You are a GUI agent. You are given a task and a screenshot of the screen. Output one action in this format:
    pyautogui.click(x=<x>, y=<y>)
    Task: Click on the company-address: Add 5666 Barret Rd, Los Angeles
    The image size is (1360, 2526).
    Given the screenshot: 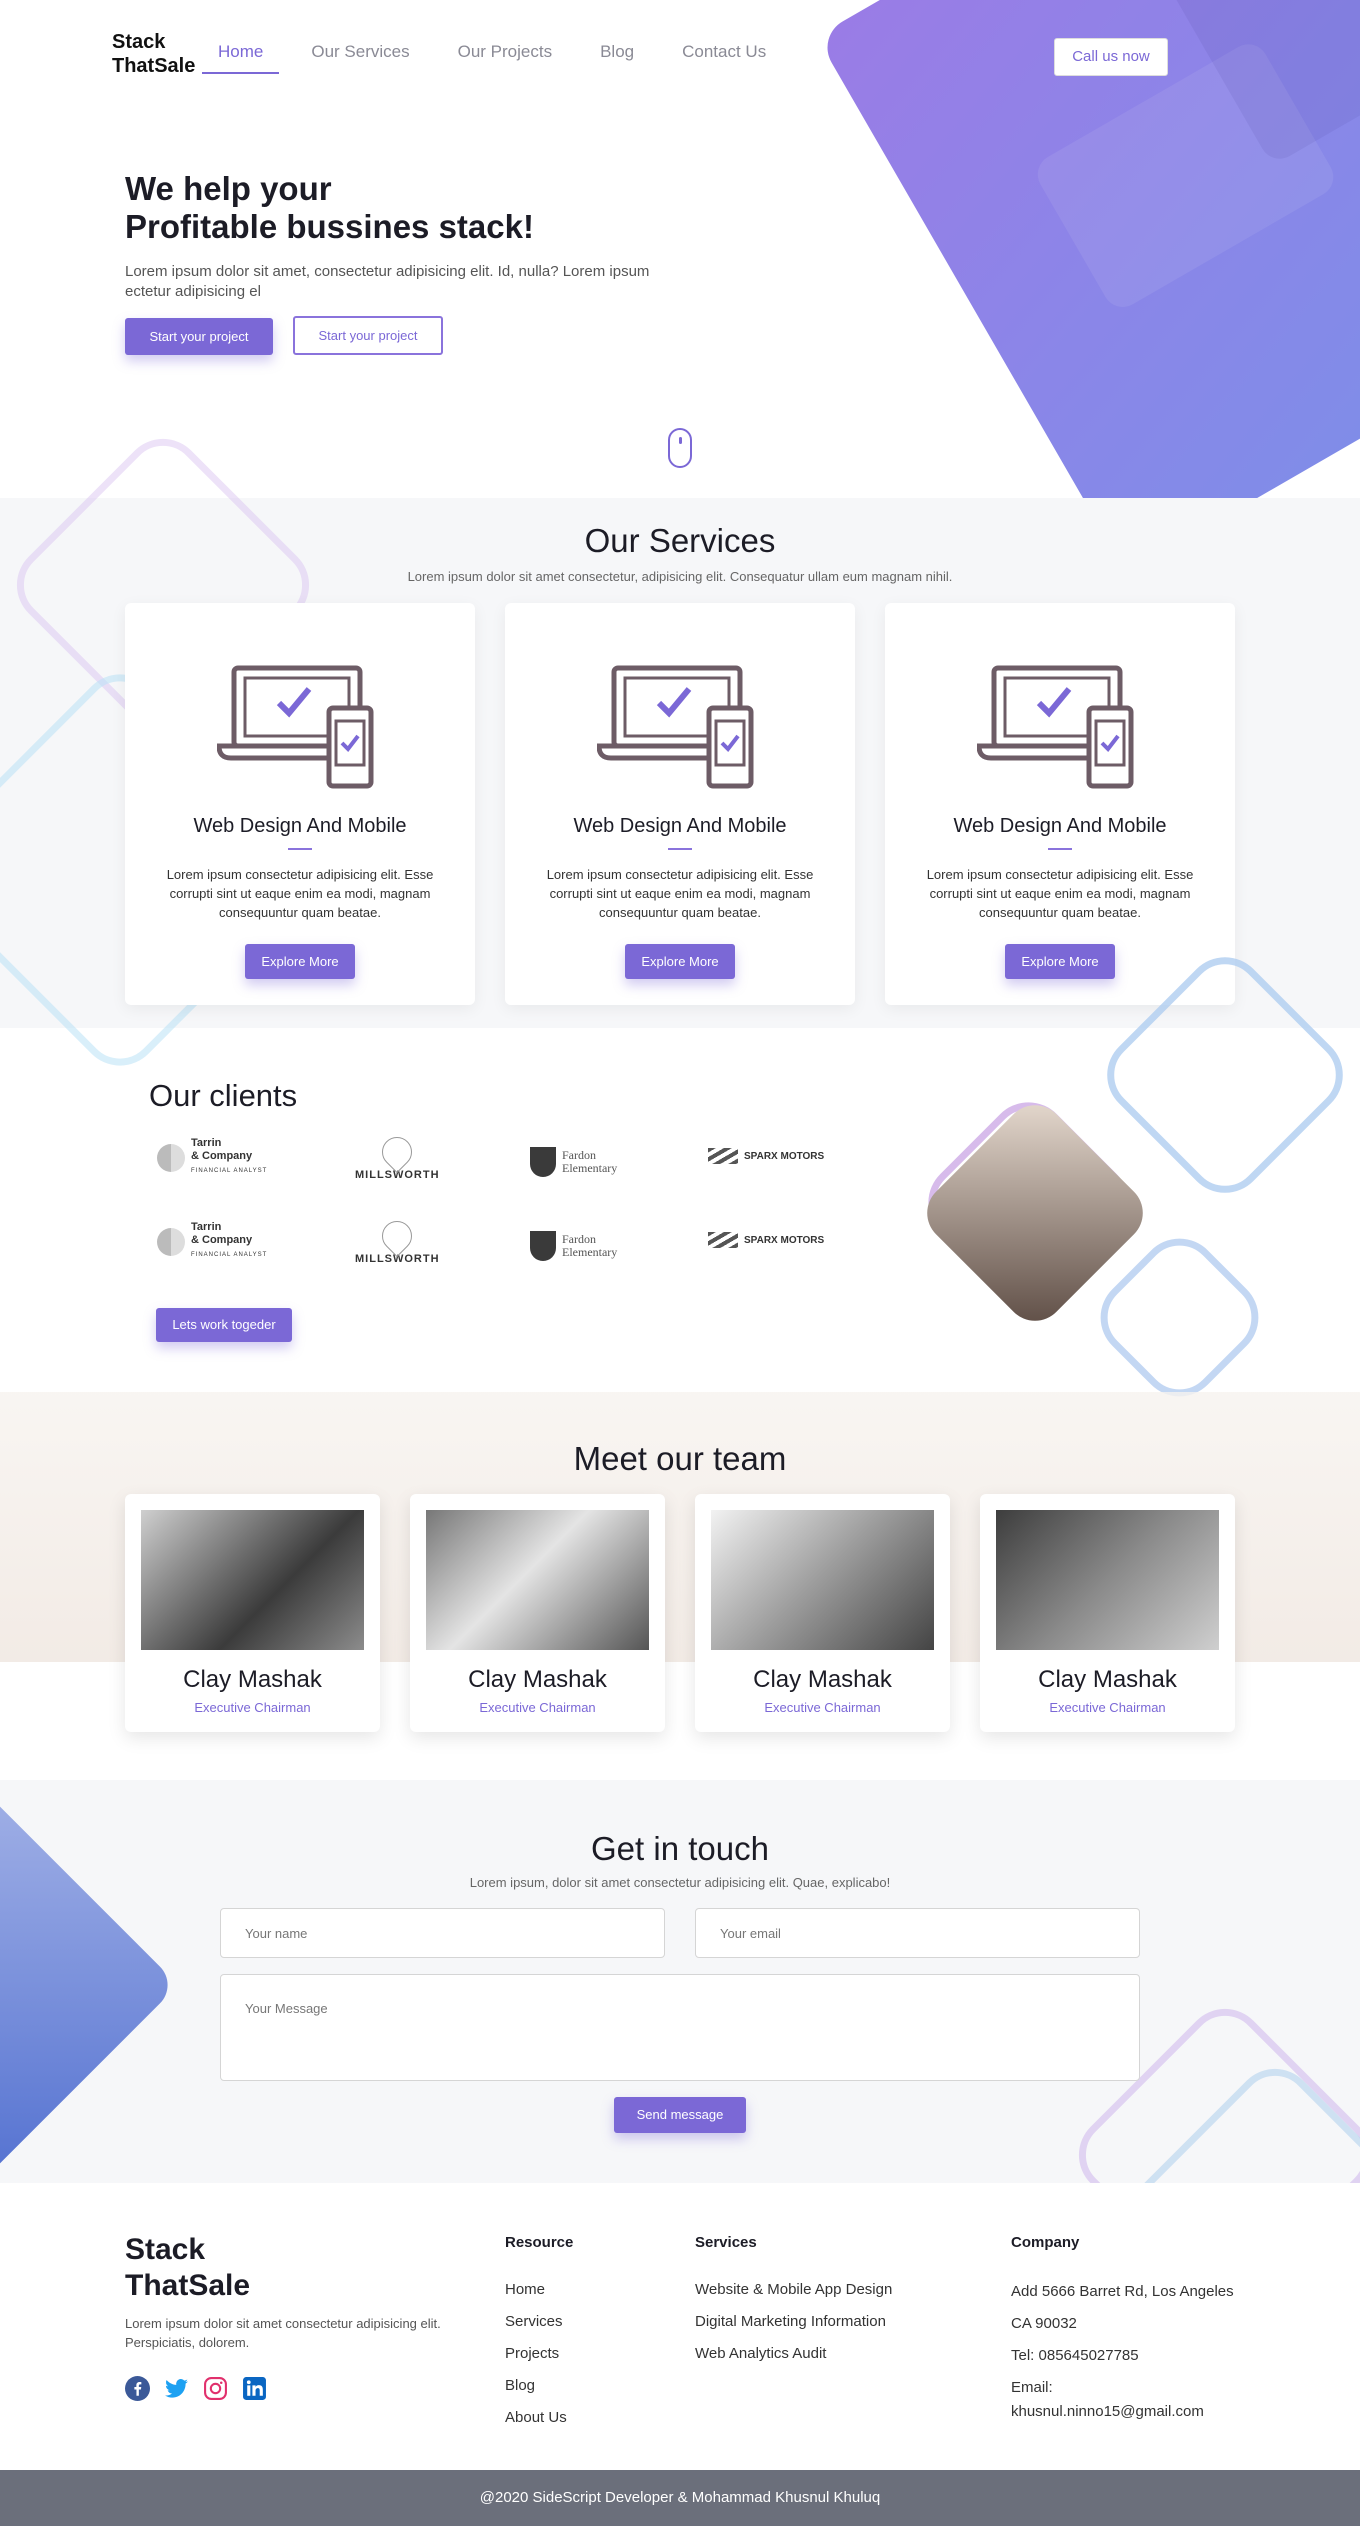 What is the action you would take?
    pyautogui.click(x=1122, y=2291)
    